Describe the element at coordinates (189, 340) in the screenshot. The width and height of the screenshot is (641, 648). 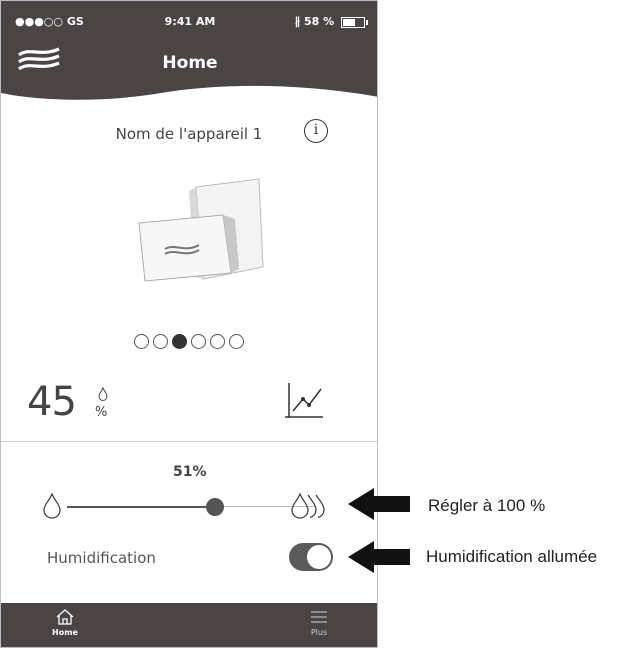
I see `carousel-dots` at that location.